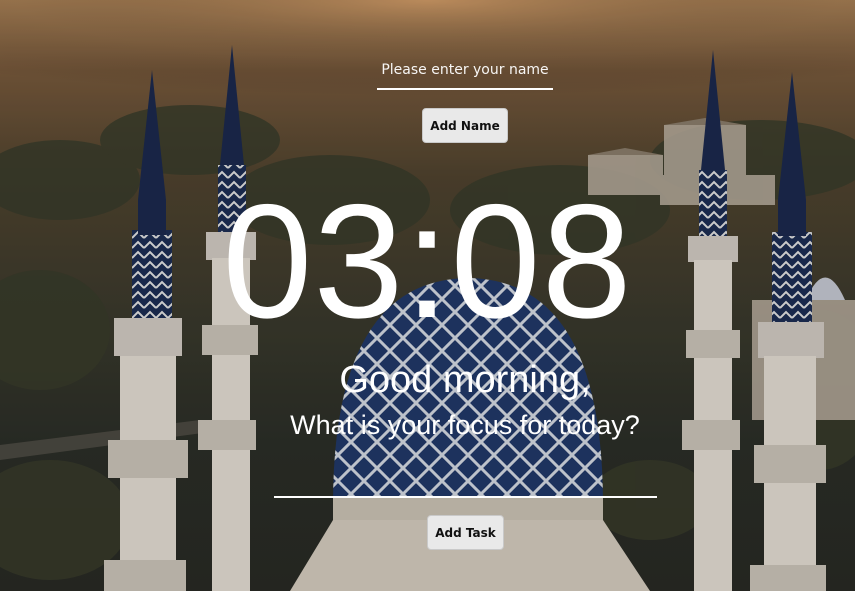 The height and width of the screenshot is (591, 855). I want to click on add-name-button: Add Name, so click(465, 125).